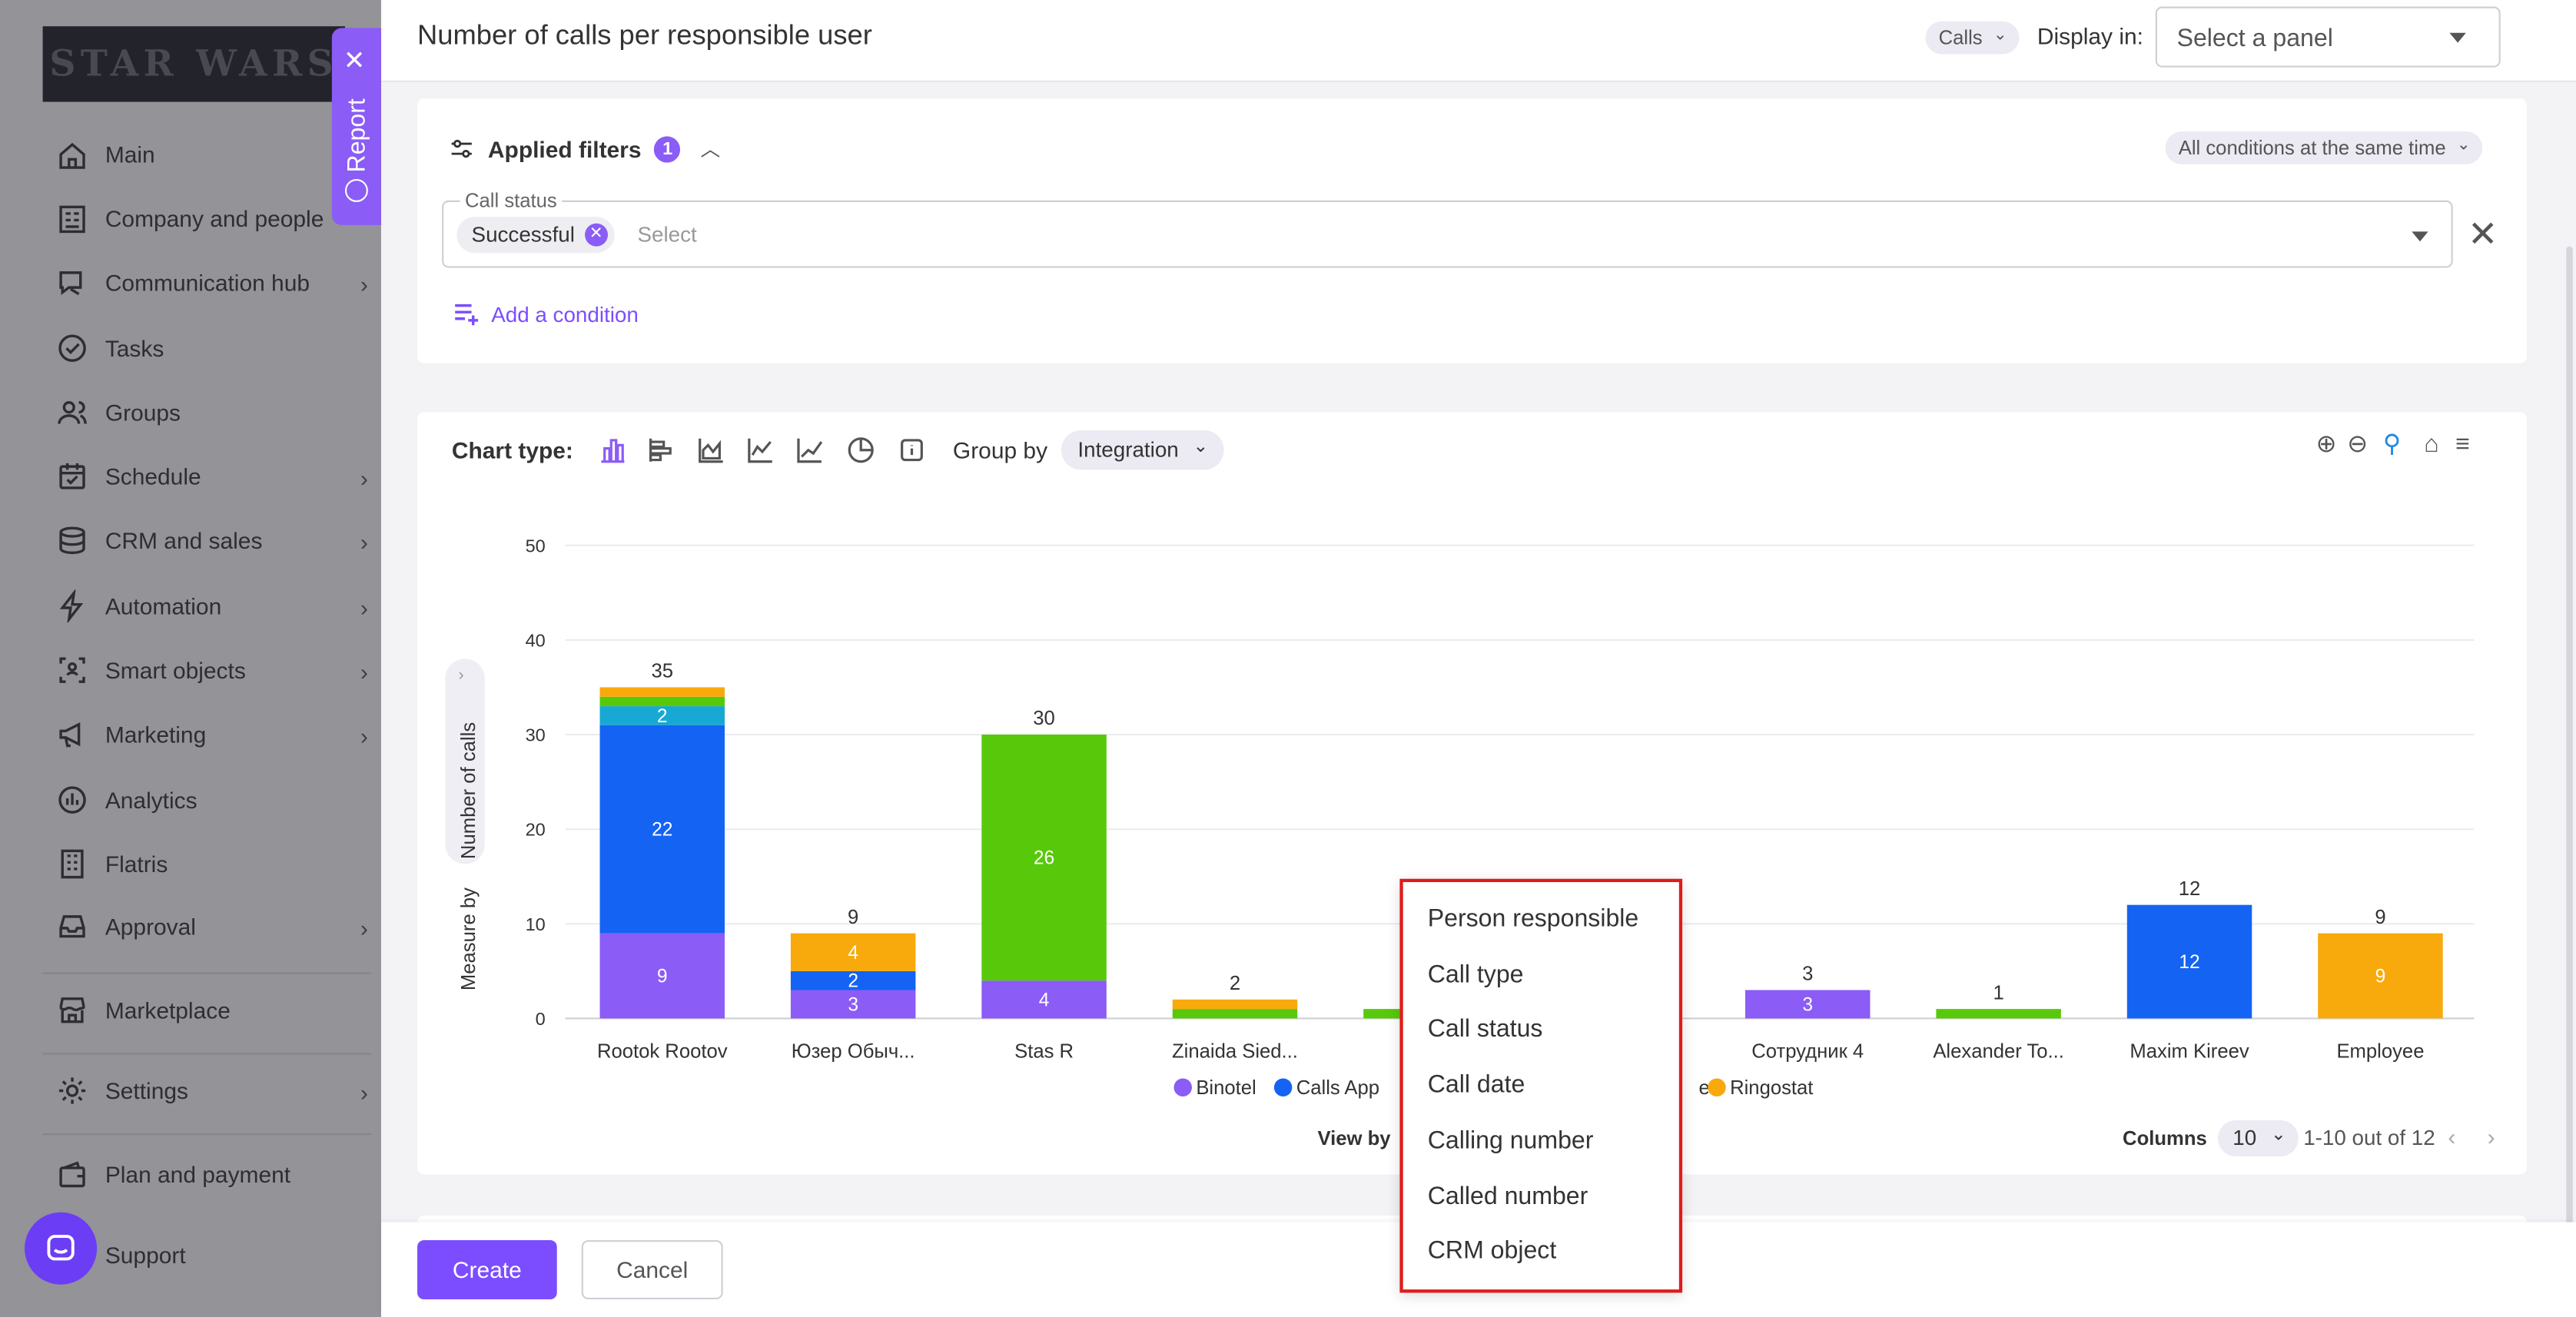  Describe the element at coordinates (1337, 1088) in the screenshot. I see `legend-label: Calls App` at that location.